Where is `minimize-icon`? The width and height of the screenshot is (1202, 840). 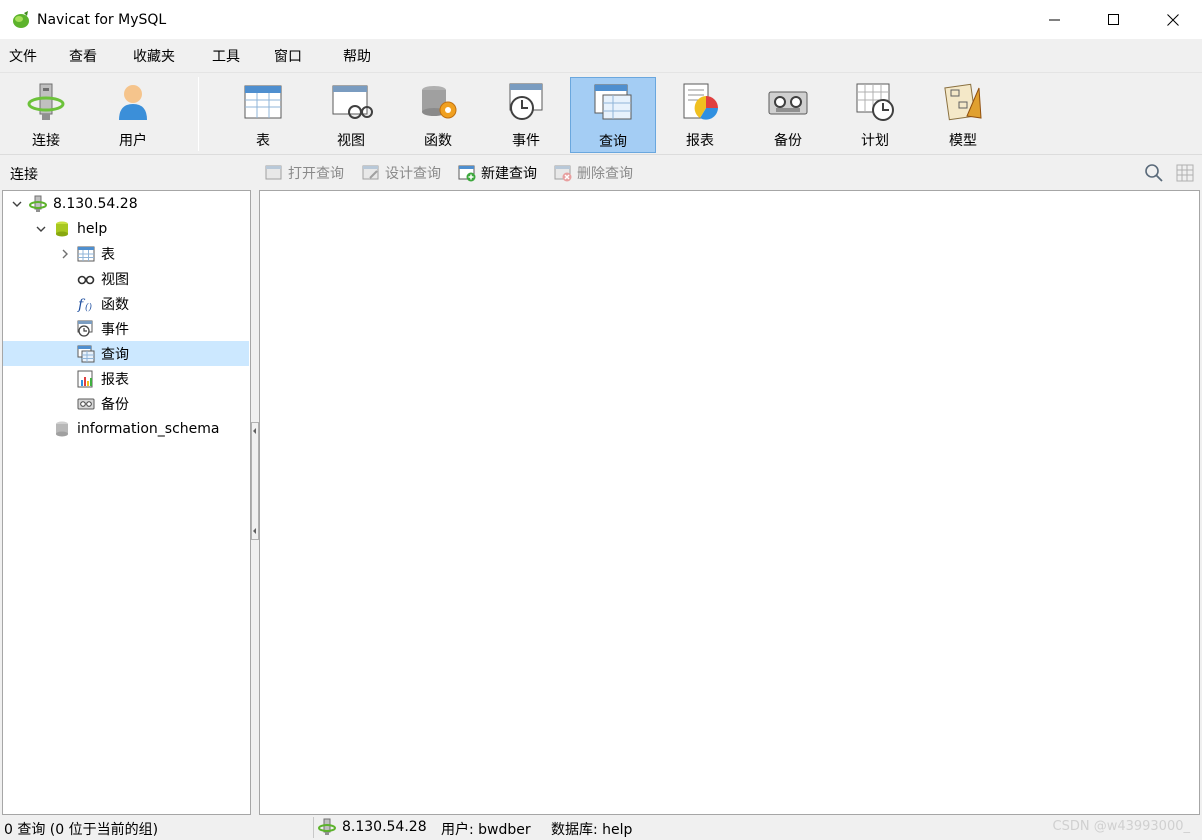
minimize-icon is located at coordinates (1054, 19).